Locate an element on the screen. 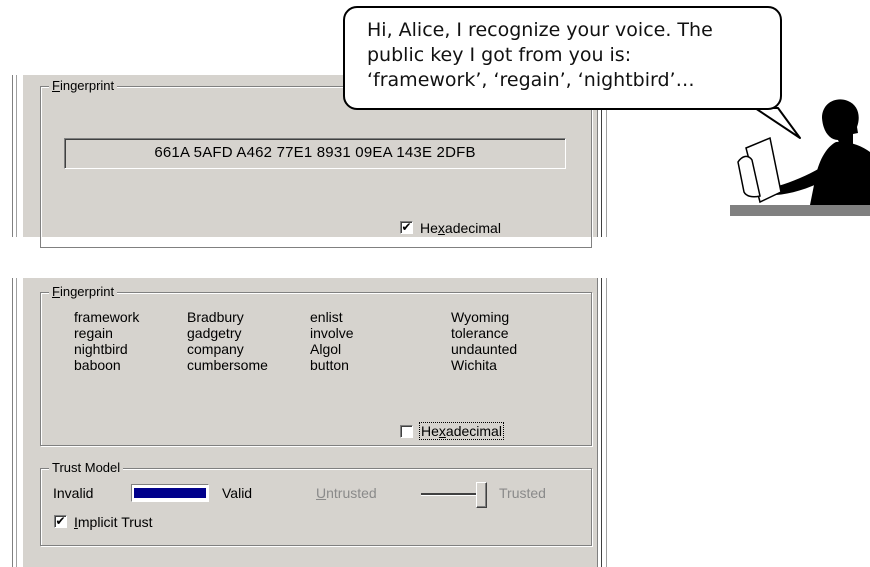 Image resolution: width=870 pixels, height=567 pixels. fingerprint-word: undaunted is located at coordinates (484, 349).